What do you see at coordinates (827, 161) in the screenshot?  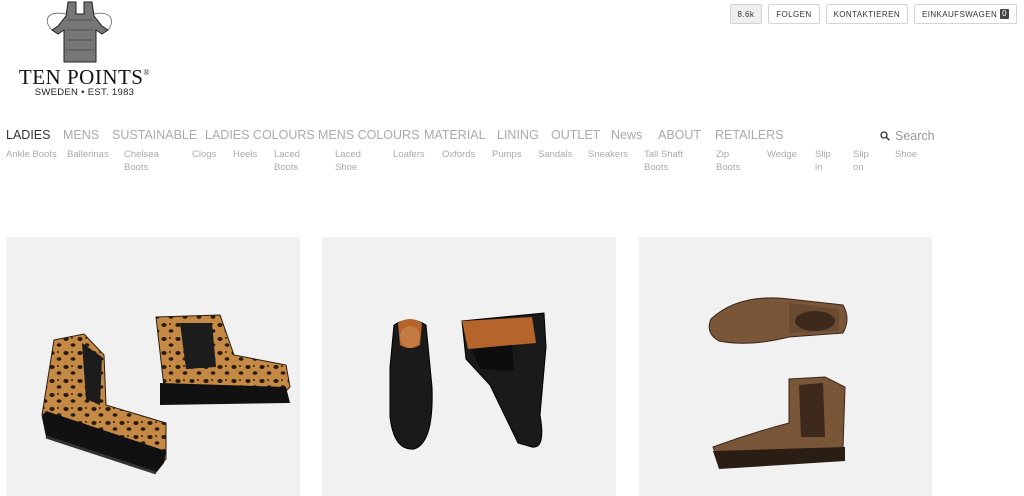 I see `subnav-item-slip-in: Slip in` at bounding box center [827, 161].